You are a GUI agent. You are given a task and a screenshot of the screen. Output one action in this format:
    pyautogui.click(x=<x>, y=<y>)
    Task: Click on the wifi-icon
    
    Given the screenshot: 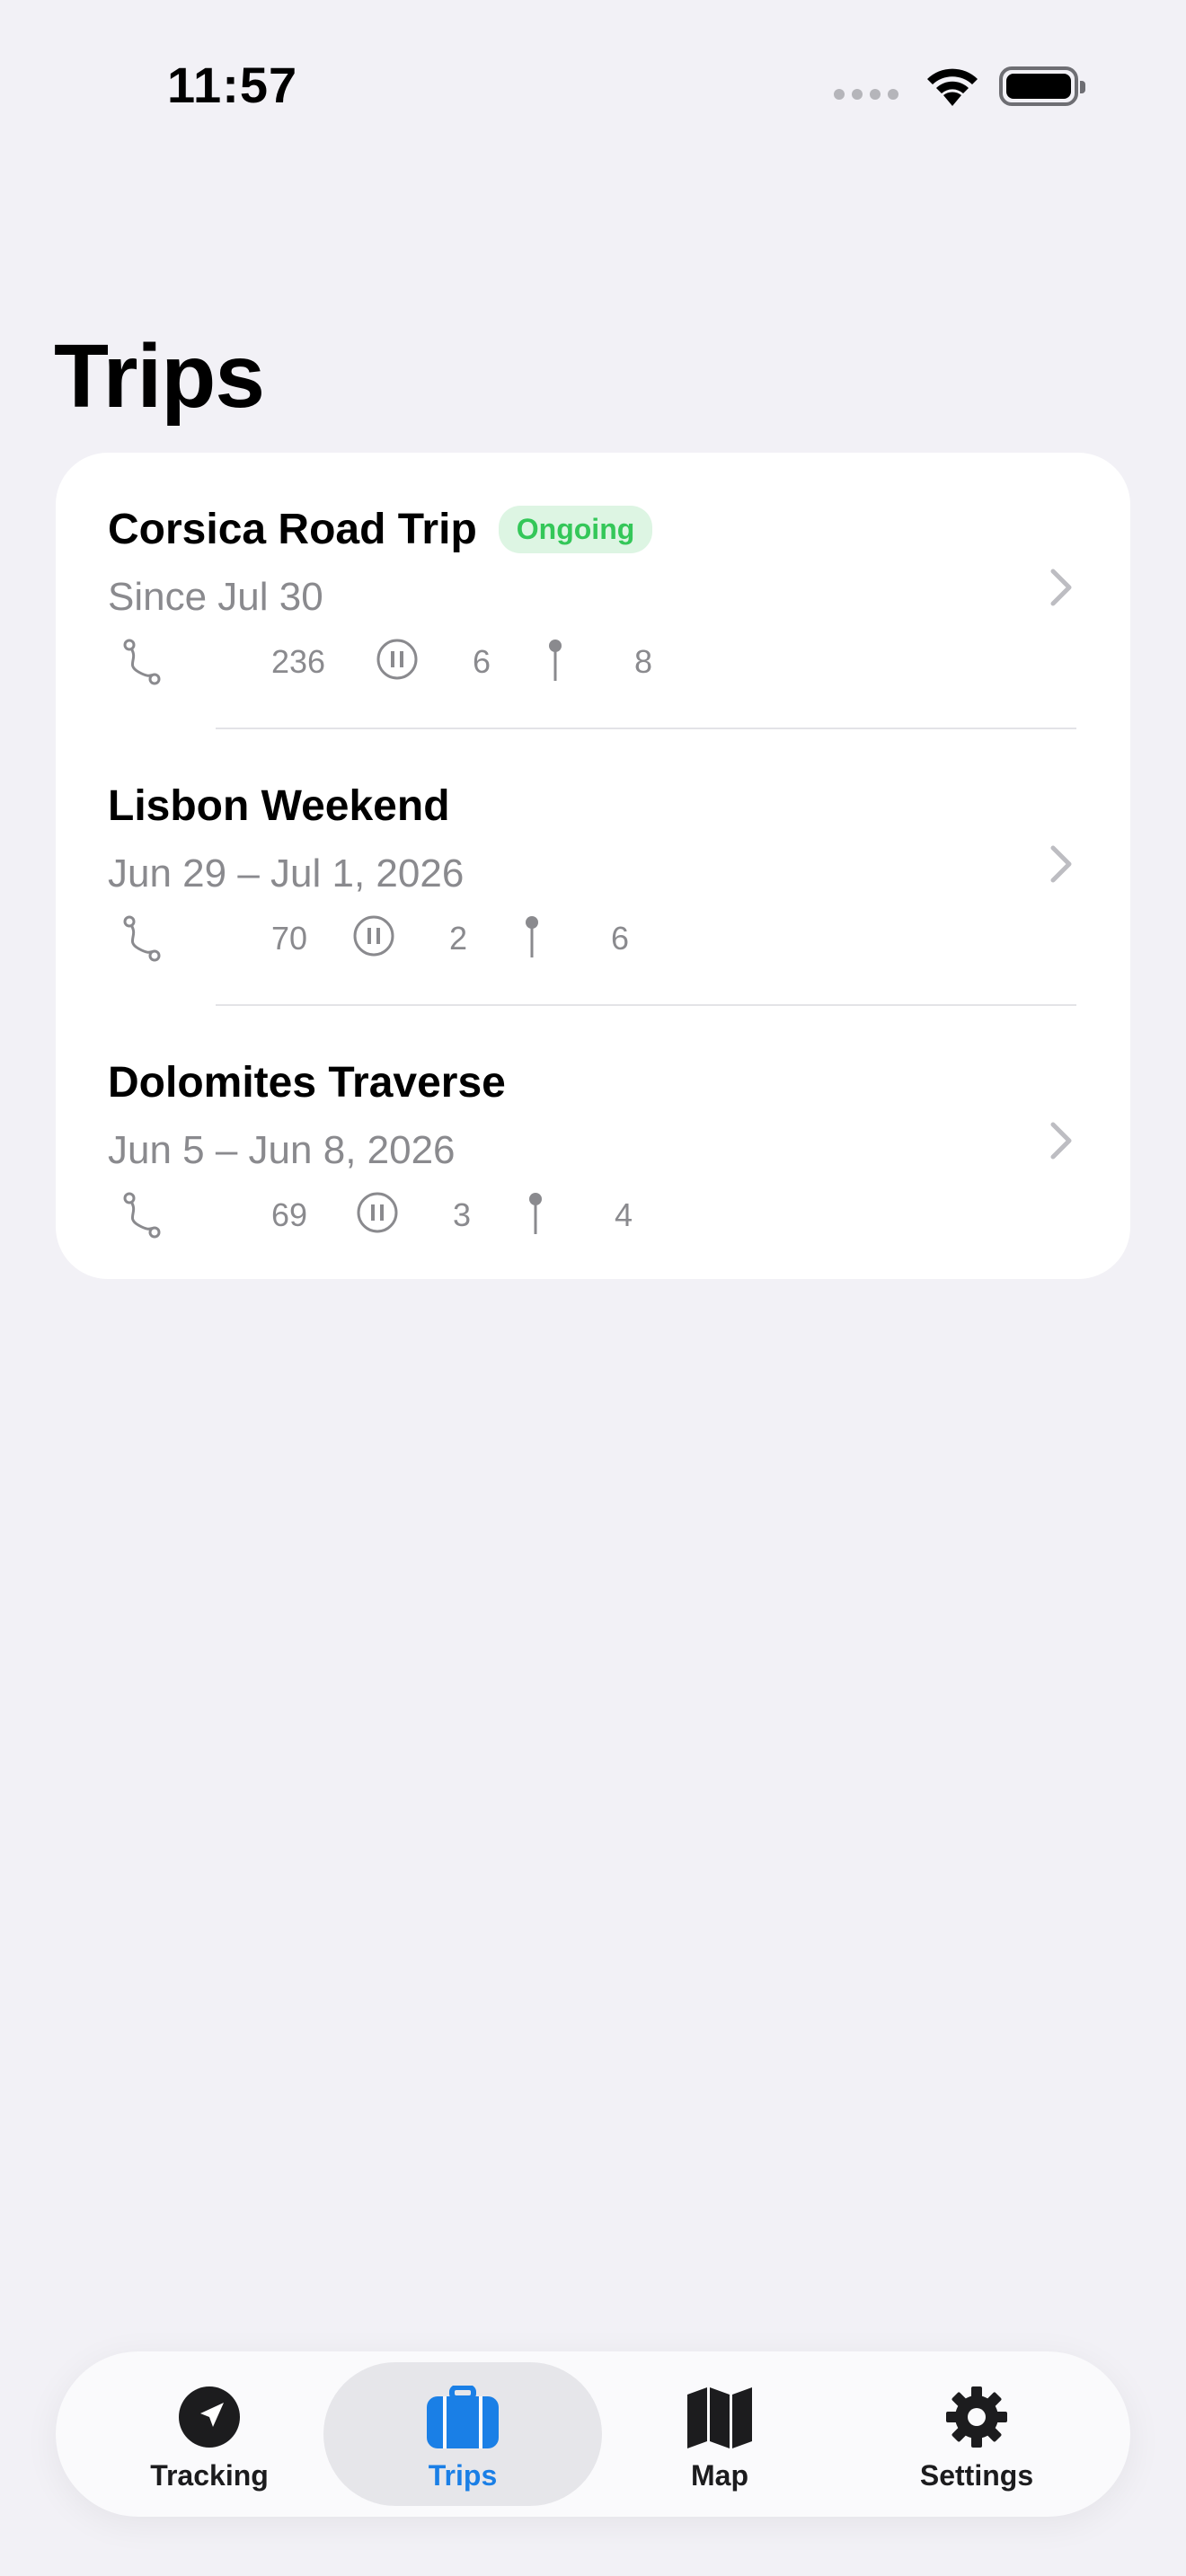 What is the action you would take?
    pyautogui.click(x=952, y=87)
    